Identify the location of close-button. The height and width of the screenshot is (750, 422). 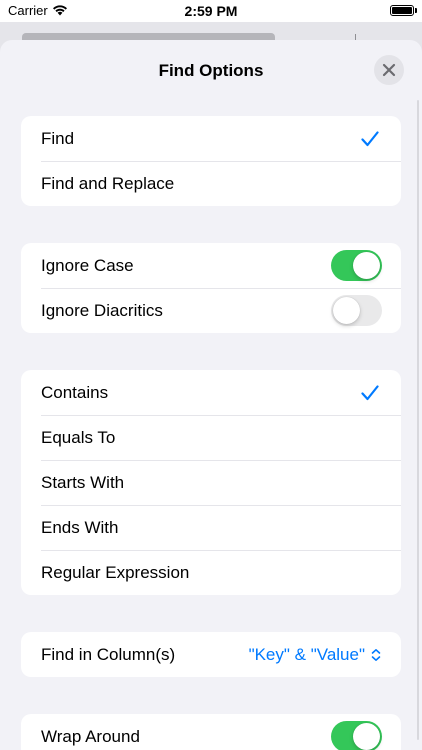
(389, 70).